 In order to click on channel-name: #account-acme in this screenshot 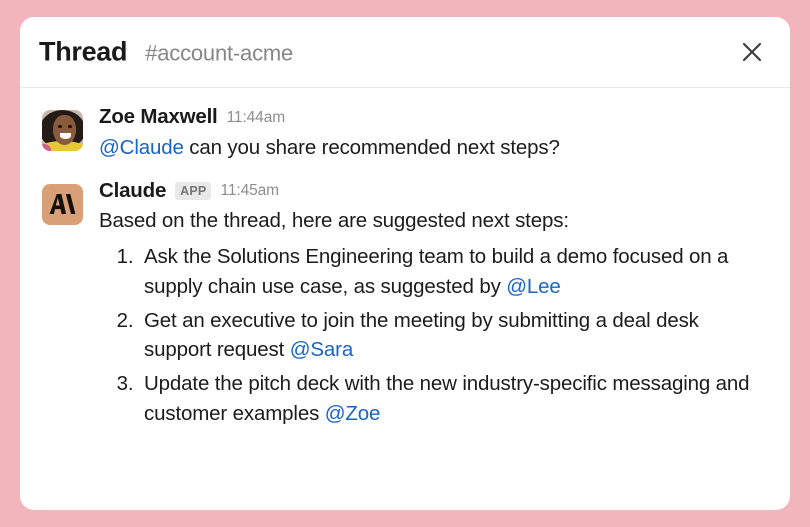, I will do `click(219, 54)`.